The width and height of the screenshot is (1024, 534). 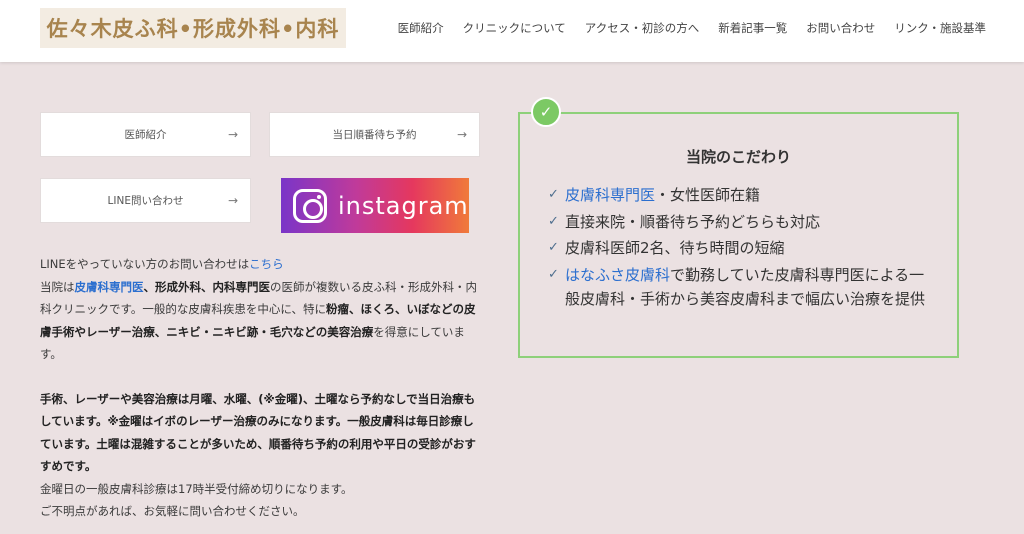 I want to click on nav-item-news: 新着記事一覧, so click(x=752, y=28).